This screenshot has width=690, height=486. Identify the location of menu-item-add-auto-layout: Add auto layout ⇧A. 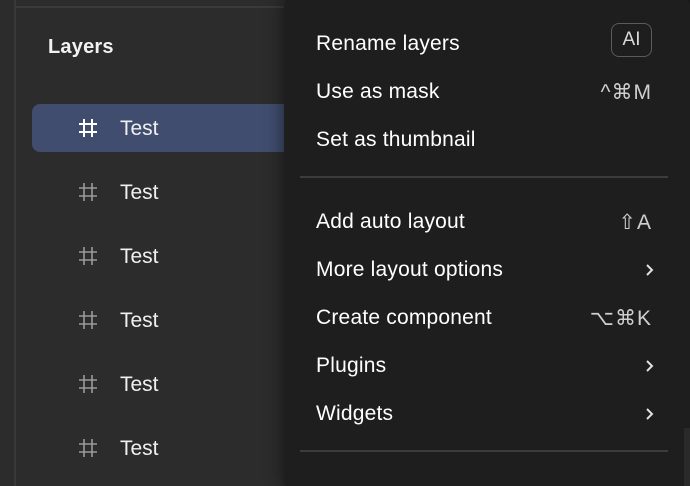
(487, 222).